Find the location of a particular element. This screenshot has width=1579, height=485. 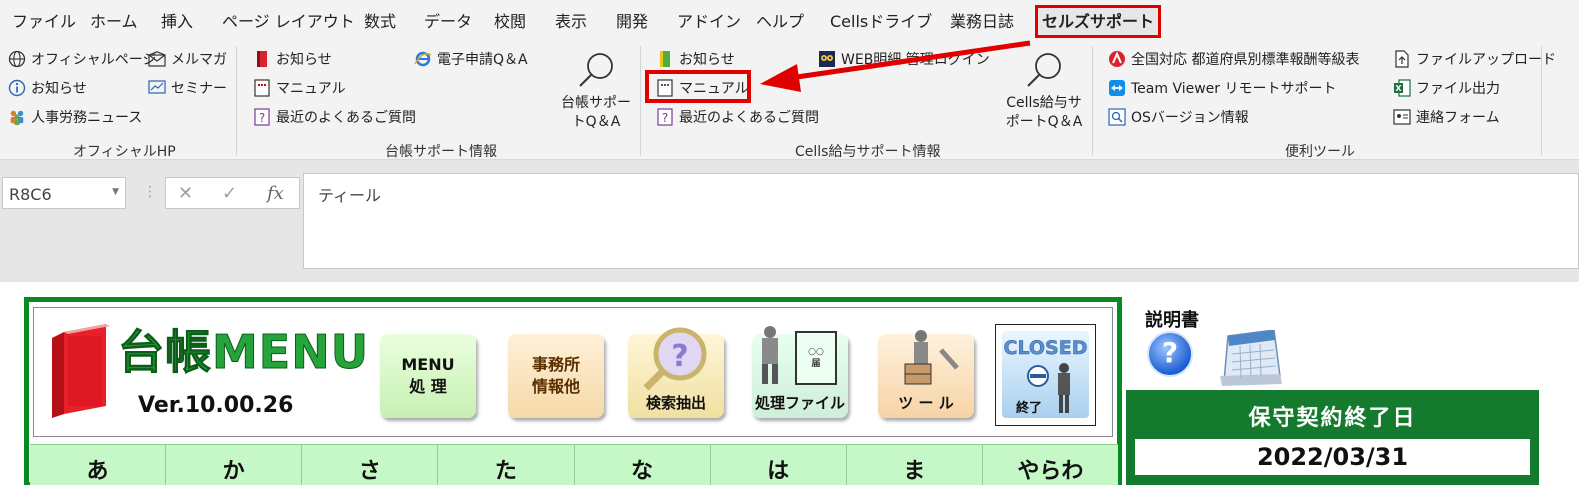

menu-process-label-2: 処 理 is located at coordinates (428, 386).